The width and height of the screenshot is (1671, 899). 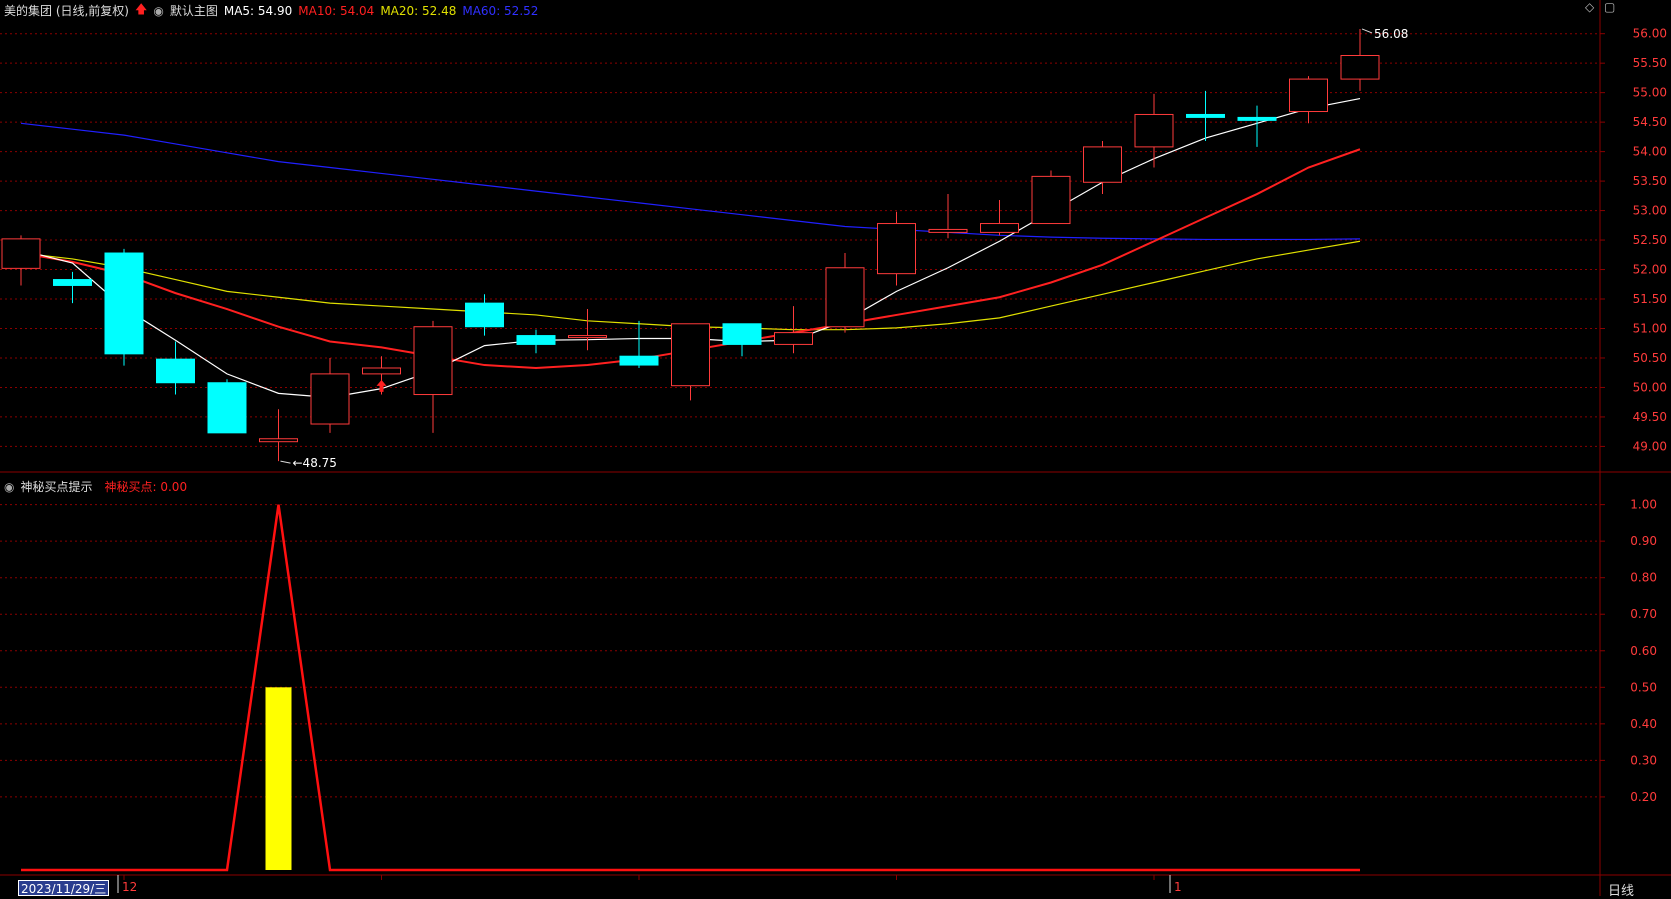 What do you see at coordinates (1650, 387) in the screenshot?
I see `price-tick-label: 50.00` at bounding box center [1650, 387].